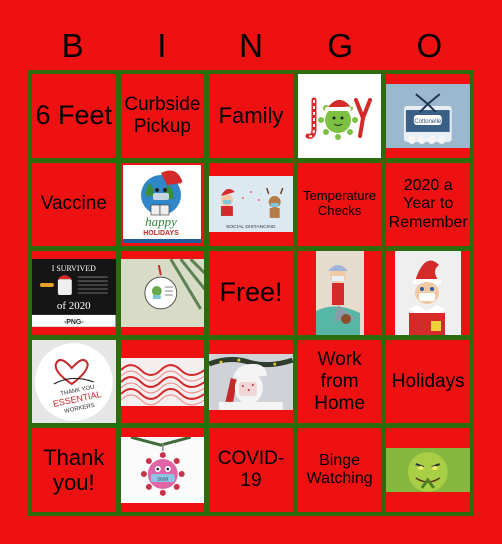  I want to click on header-letter-n: N, so click(251, 45).